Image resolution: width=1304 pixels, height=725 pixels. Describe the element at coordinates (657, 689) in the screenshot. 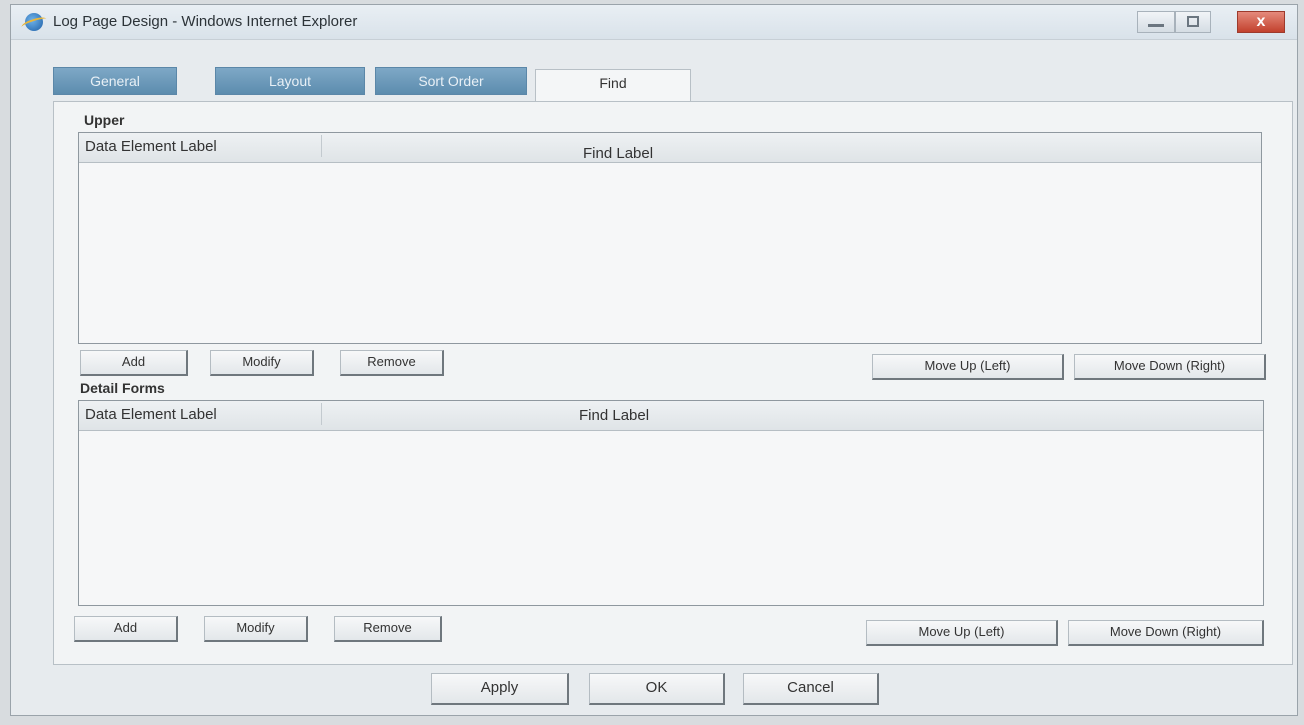

I see `ok-button: OK` at that location.